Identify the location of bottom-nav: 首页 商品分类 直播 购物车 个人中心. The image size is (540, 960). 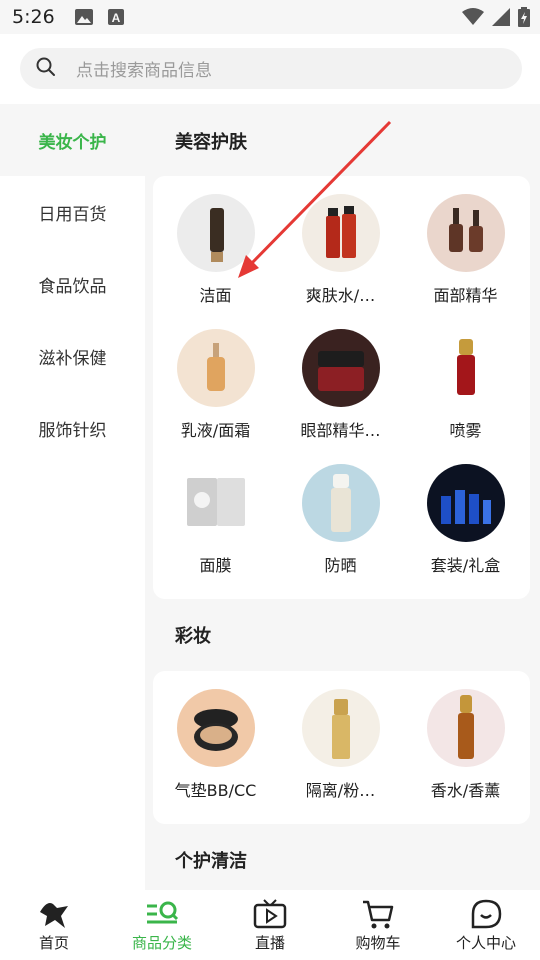
(270, 925).